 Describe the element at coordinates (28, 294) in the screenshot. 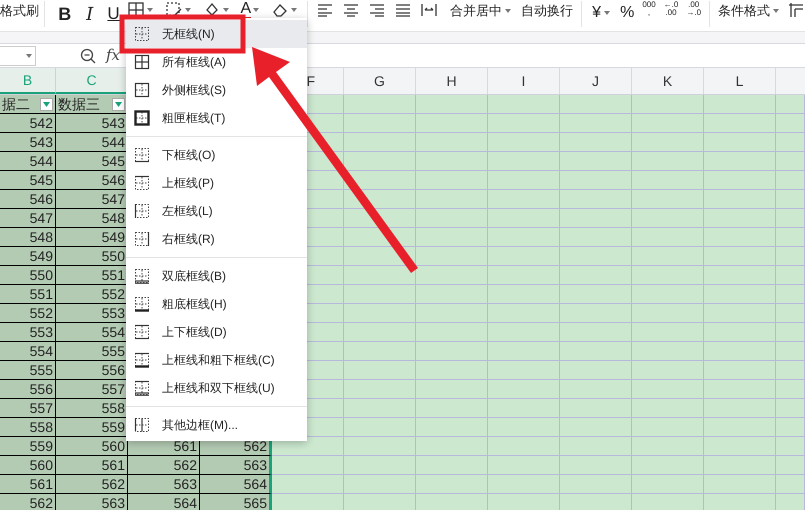

I see `table-cell: 551` at that location.